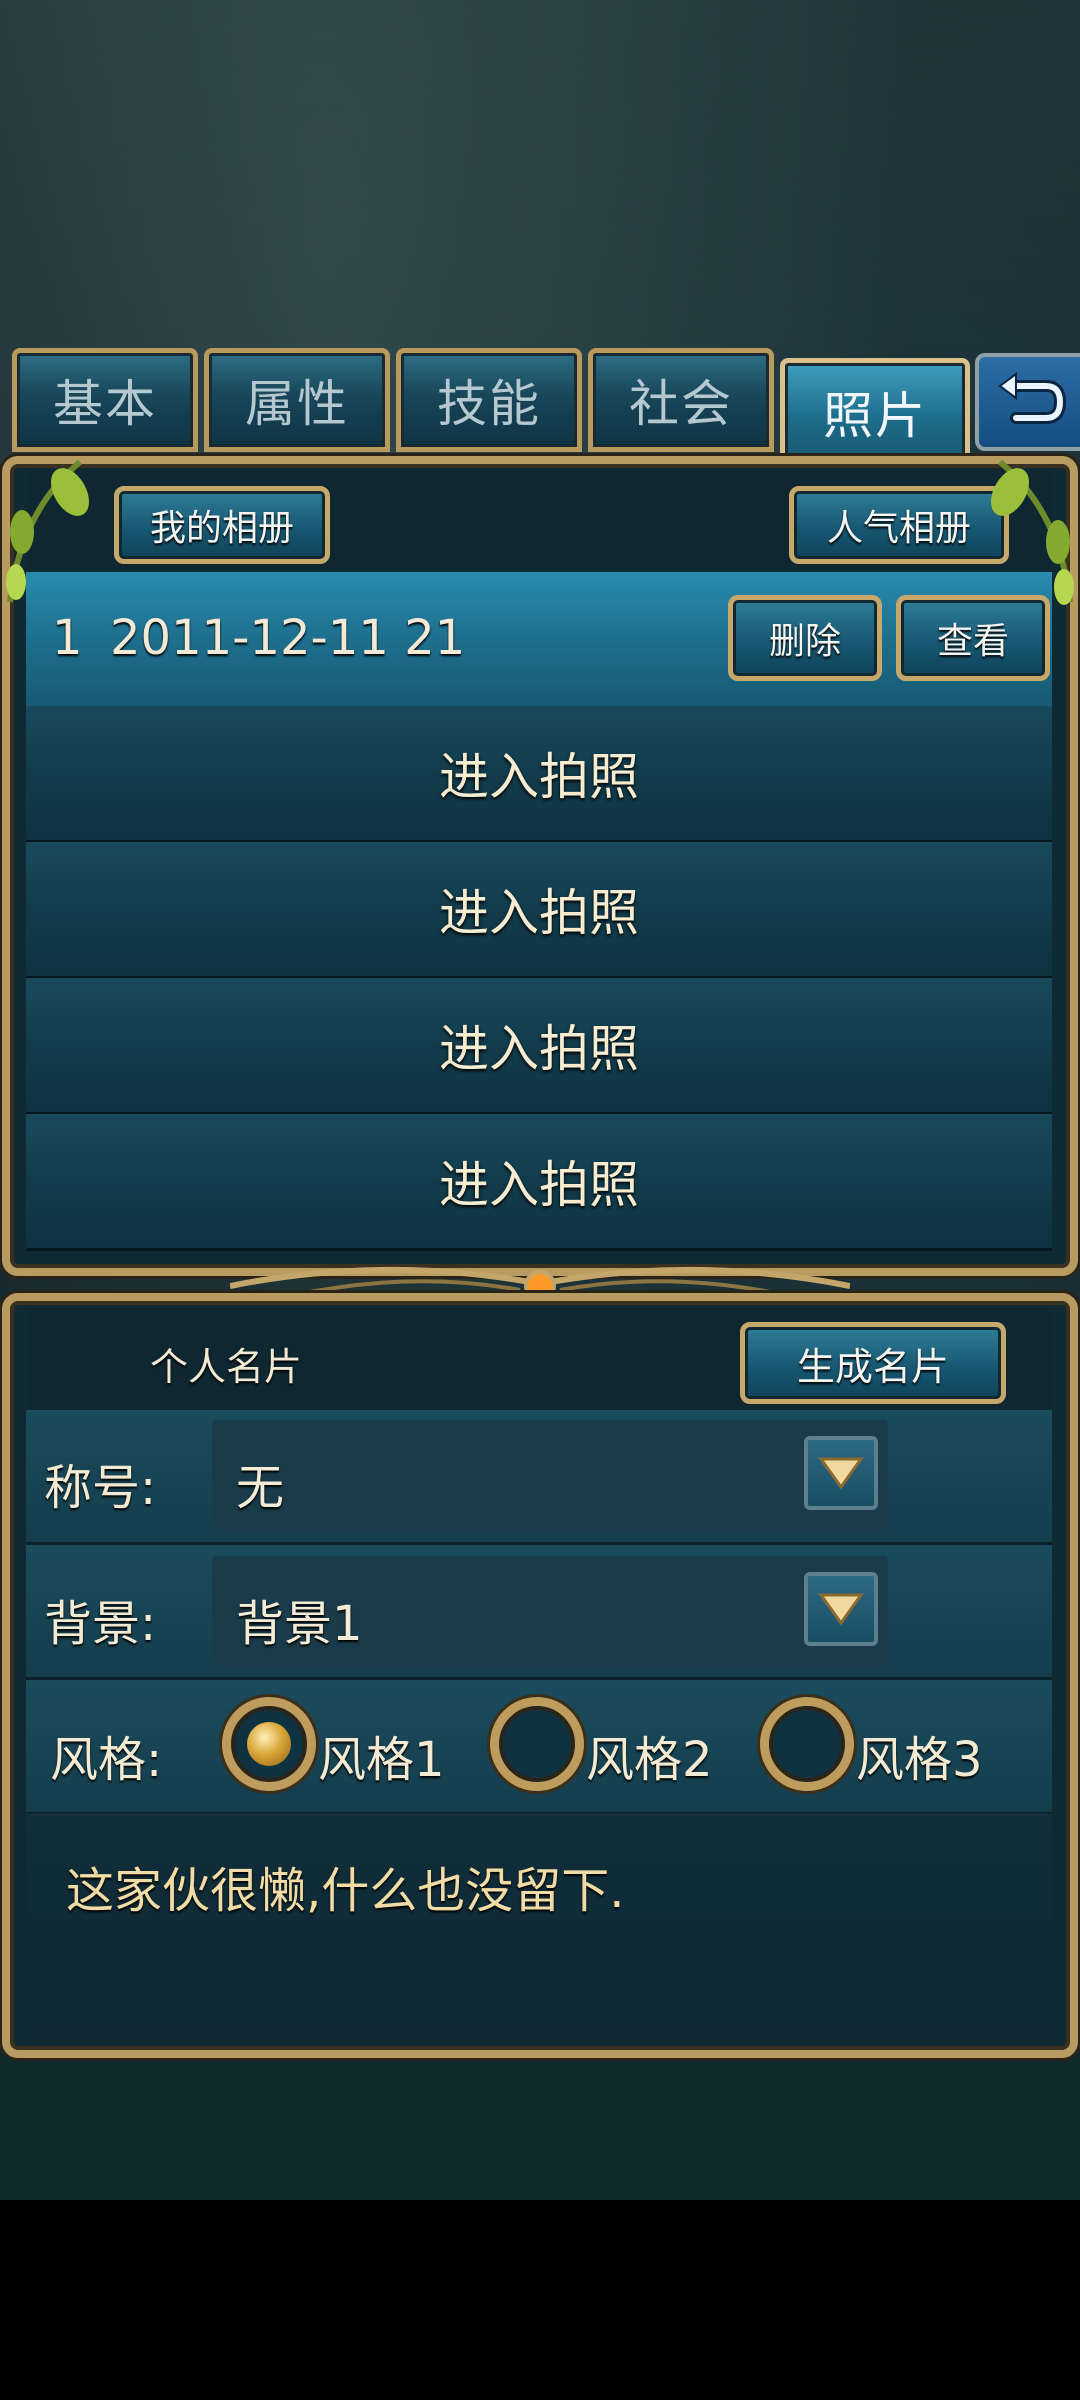 The image size is (1080, 2400). I want to click on tab-basic: 基本, so click(105, 400).